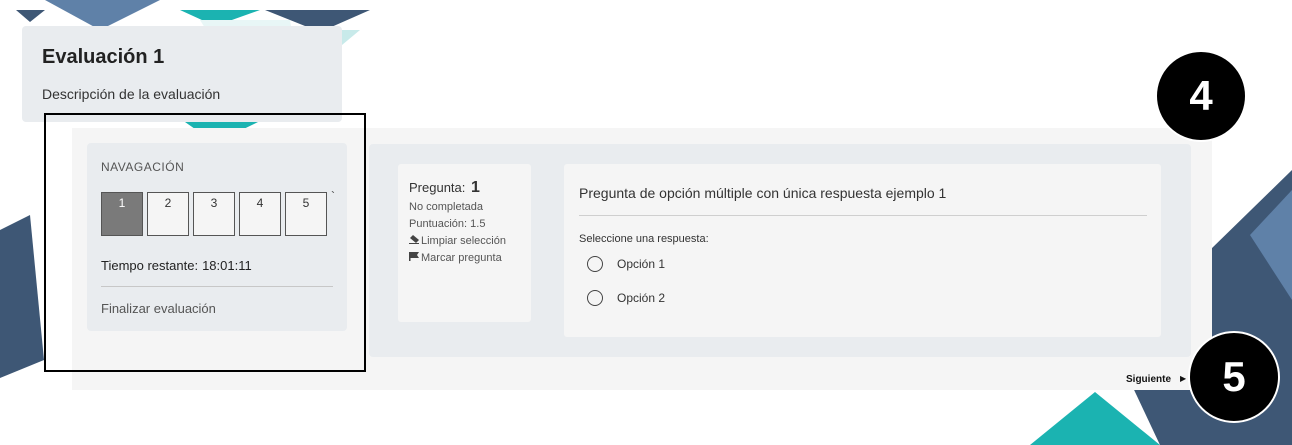  What do you see at coordinates (475, 187) in the screenshot?
I see `question-number-value: 1` at bounding box center [475, 187].